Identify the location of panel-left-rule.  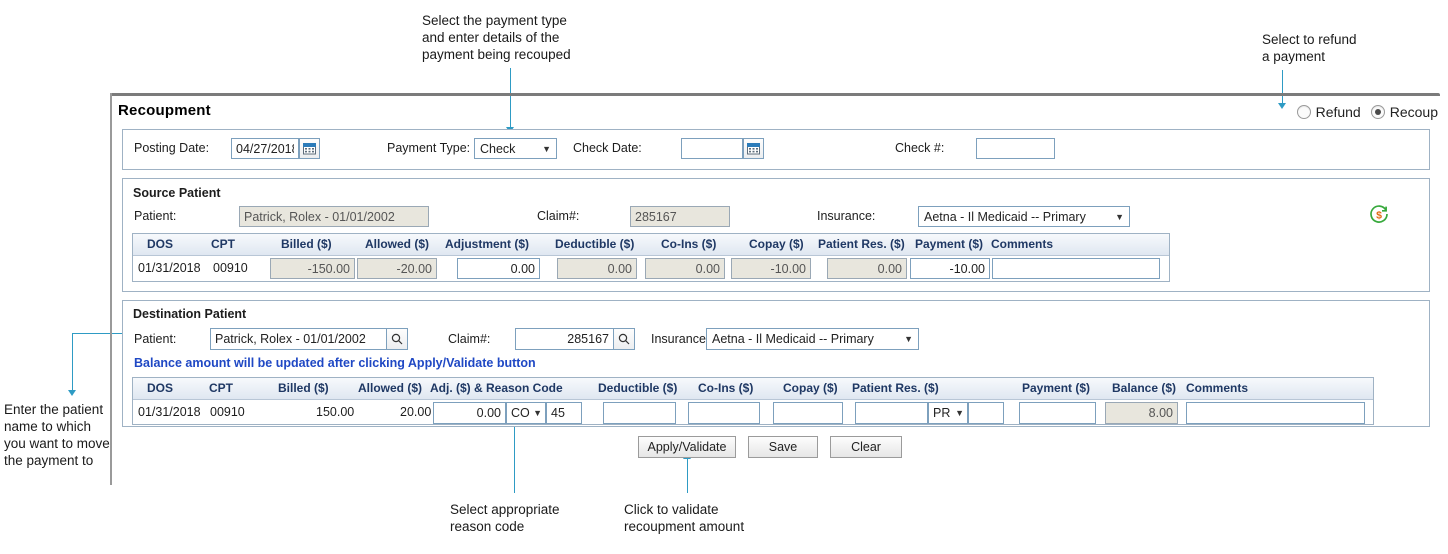
(111, 289).